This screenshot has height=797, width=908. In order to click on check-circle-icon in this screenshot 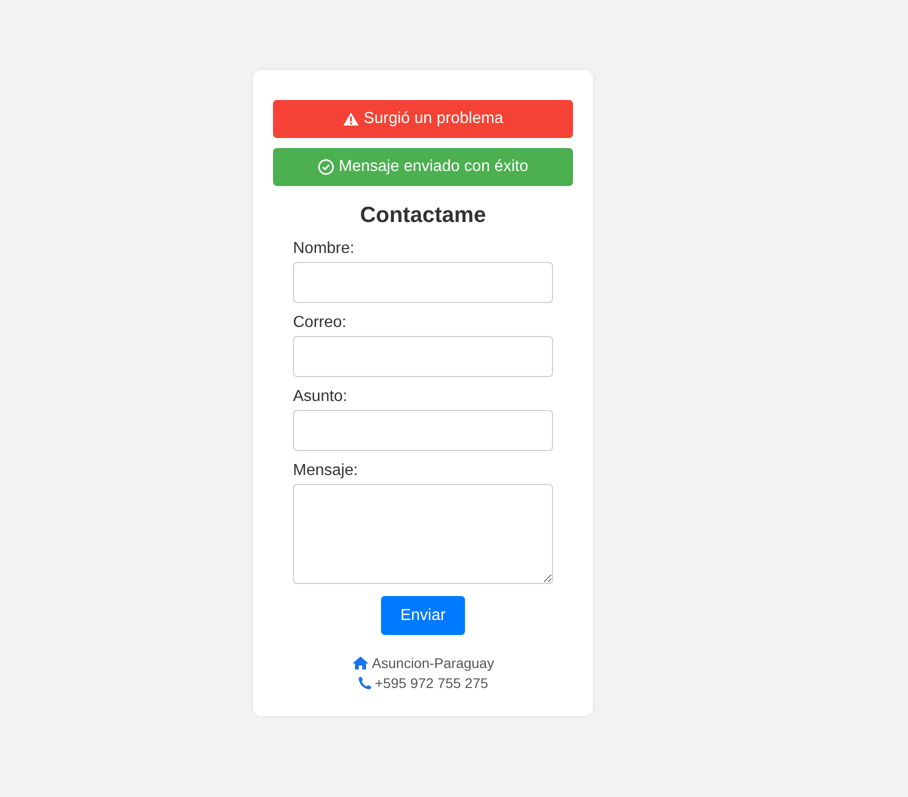, I will do `click(326, 167)`.